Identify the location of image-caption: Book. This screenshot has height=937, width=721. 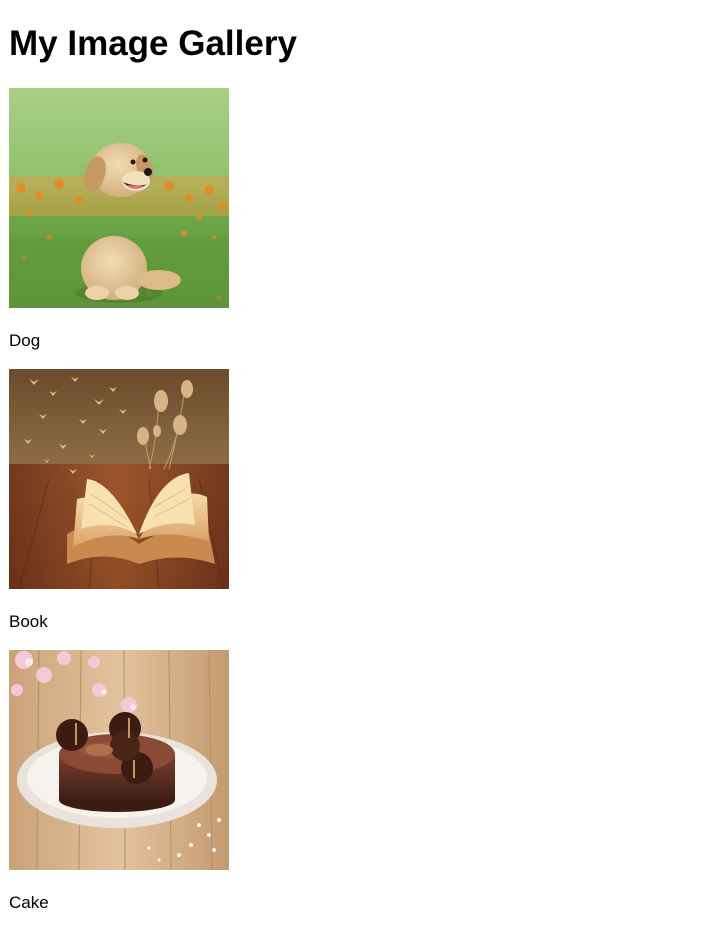
(28, 621).